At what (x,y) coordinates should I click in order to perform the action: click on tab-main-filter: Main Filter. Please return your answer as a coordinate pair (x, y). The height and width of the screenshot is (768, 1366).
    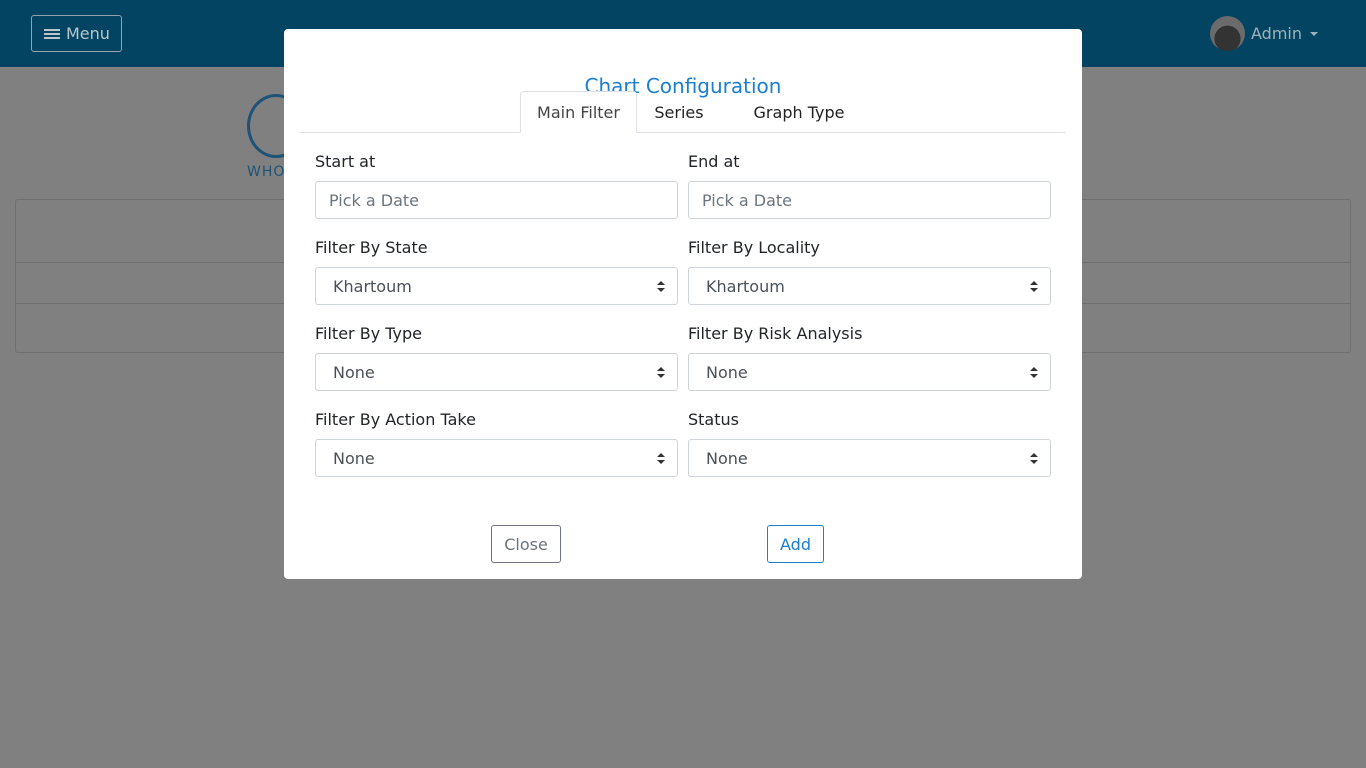
    Looking at the image, I should click on (578, 112).